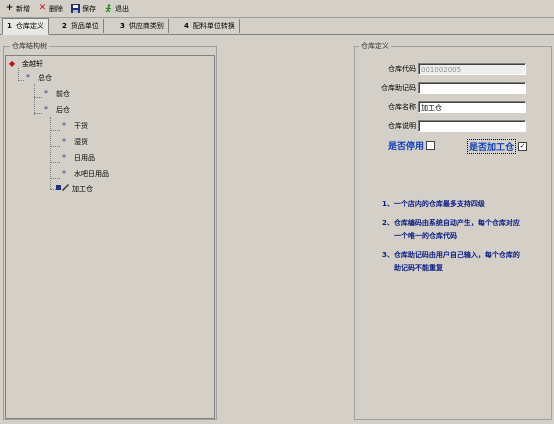 The width and height of the screenshot is (554, 424). What do you see at coordinates (81, 142) in the screenshot?
I see `tree-node-label: 湿货` at bounding box center [81, 142].